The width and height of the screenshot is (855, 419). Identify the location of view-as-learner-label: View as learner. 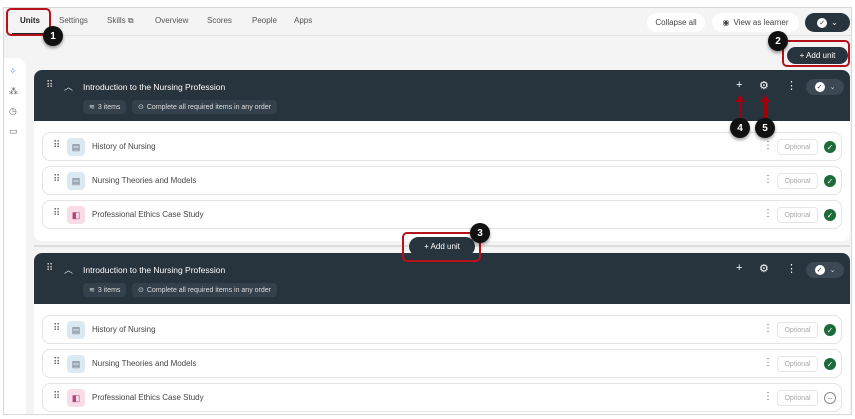
(761, 22).